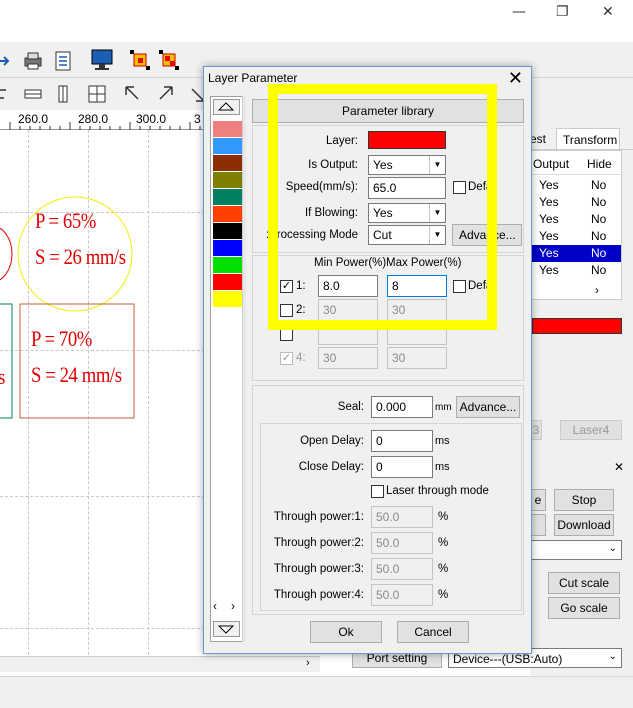  Describe the element at coordinates (63, 95) in the screenshot. I see `same-width-icon` at that location.